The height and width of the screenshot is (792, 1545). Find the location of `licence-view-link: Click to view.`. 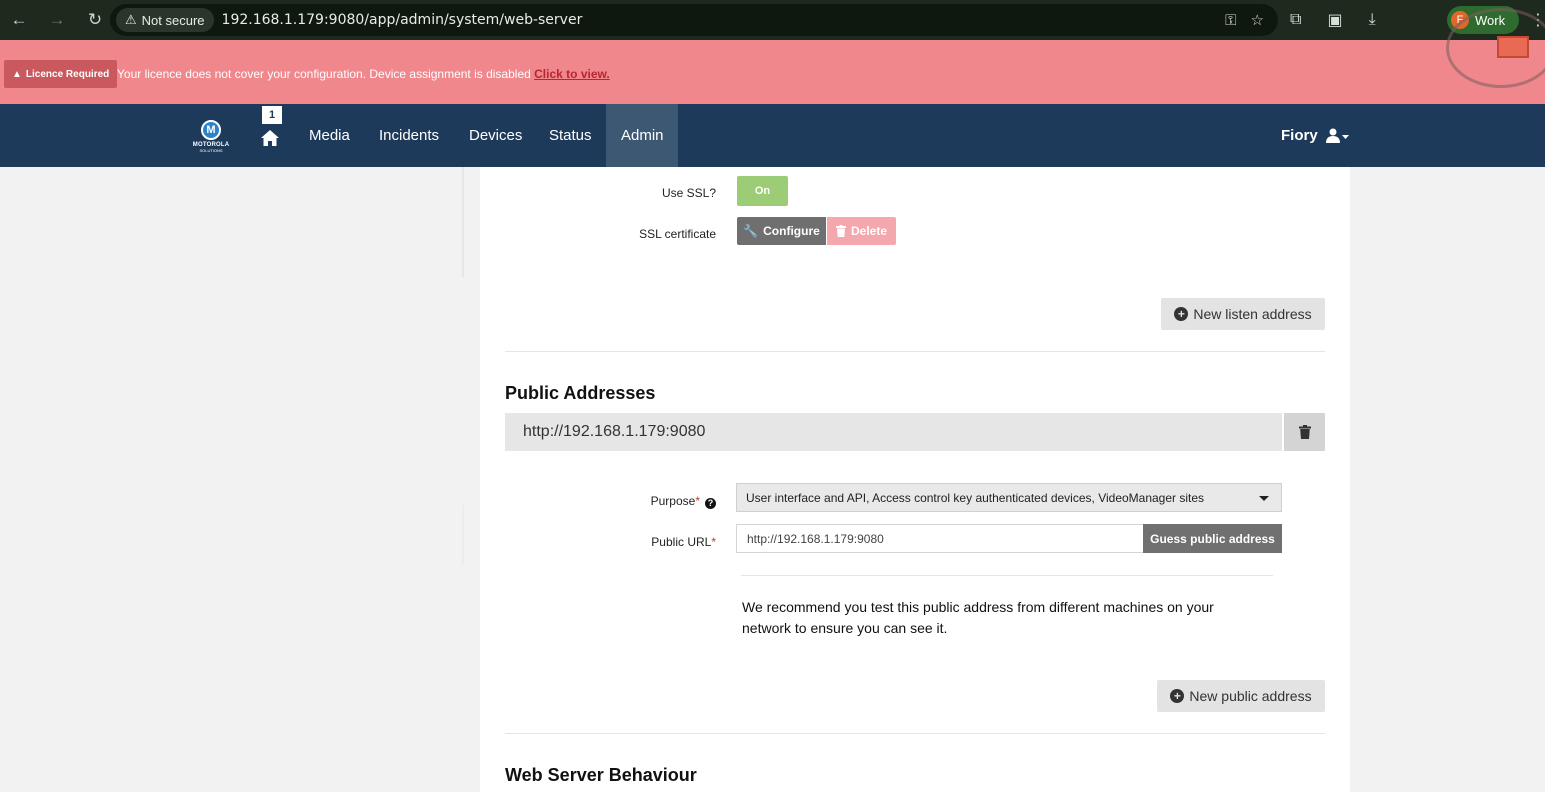

licence-view-link: Click to view. is located at coordinates (572, 74).